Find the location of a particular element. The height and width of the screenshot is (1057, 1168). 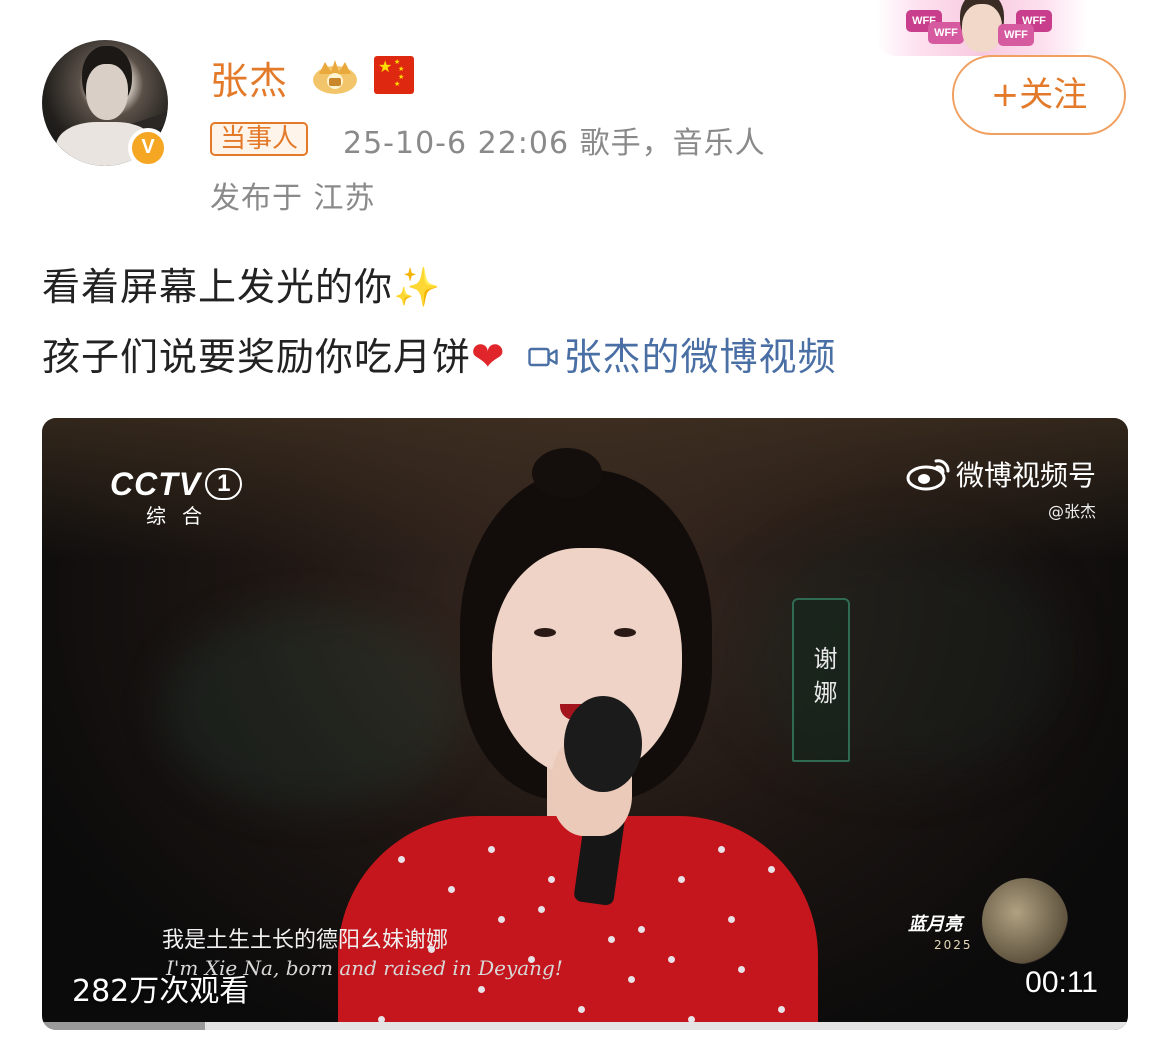

verified-icon: V is located at coordinates (148, 148).